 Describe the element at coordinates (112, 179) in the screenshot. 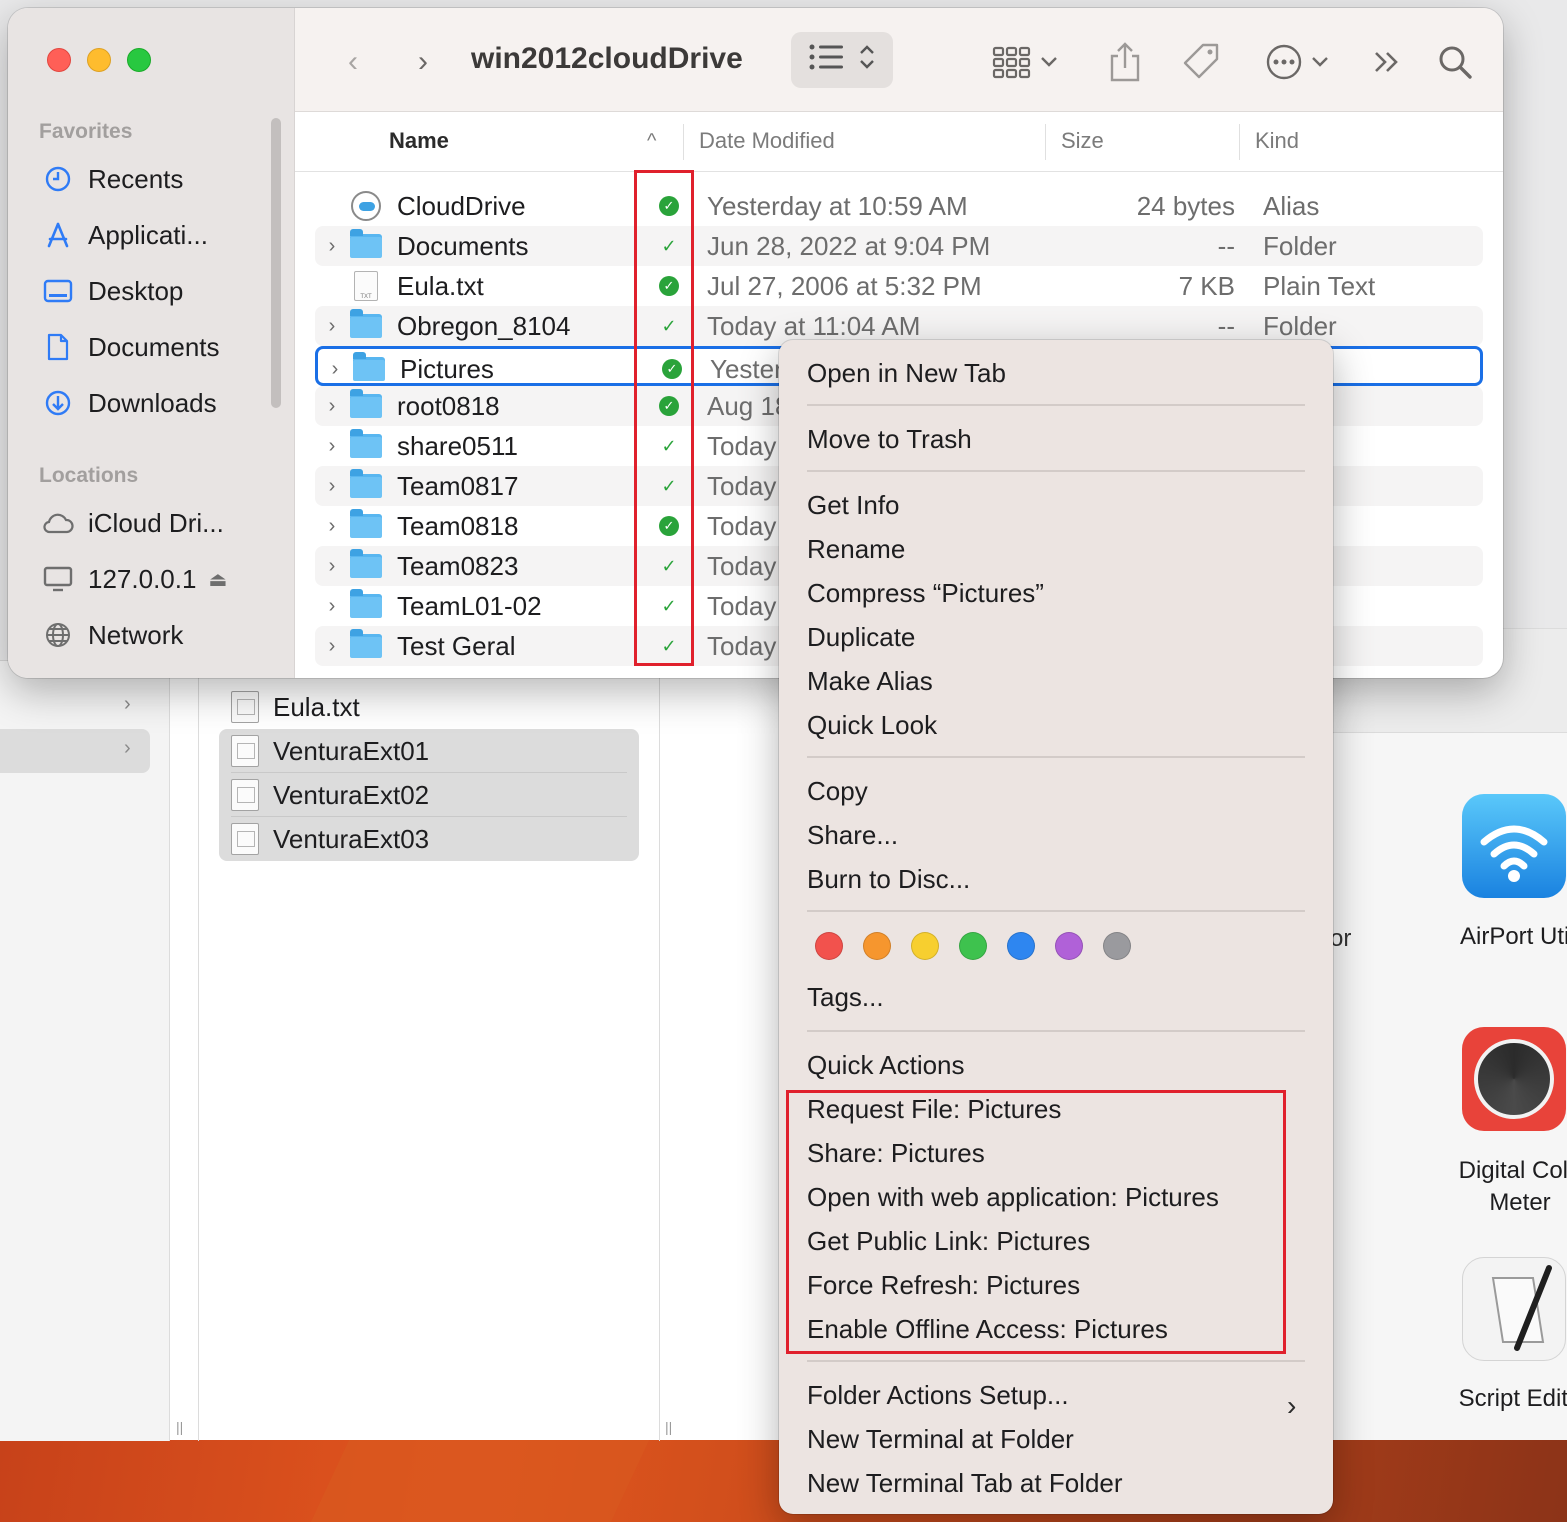

I see `sidebar-item-recents: Recents` at that location.